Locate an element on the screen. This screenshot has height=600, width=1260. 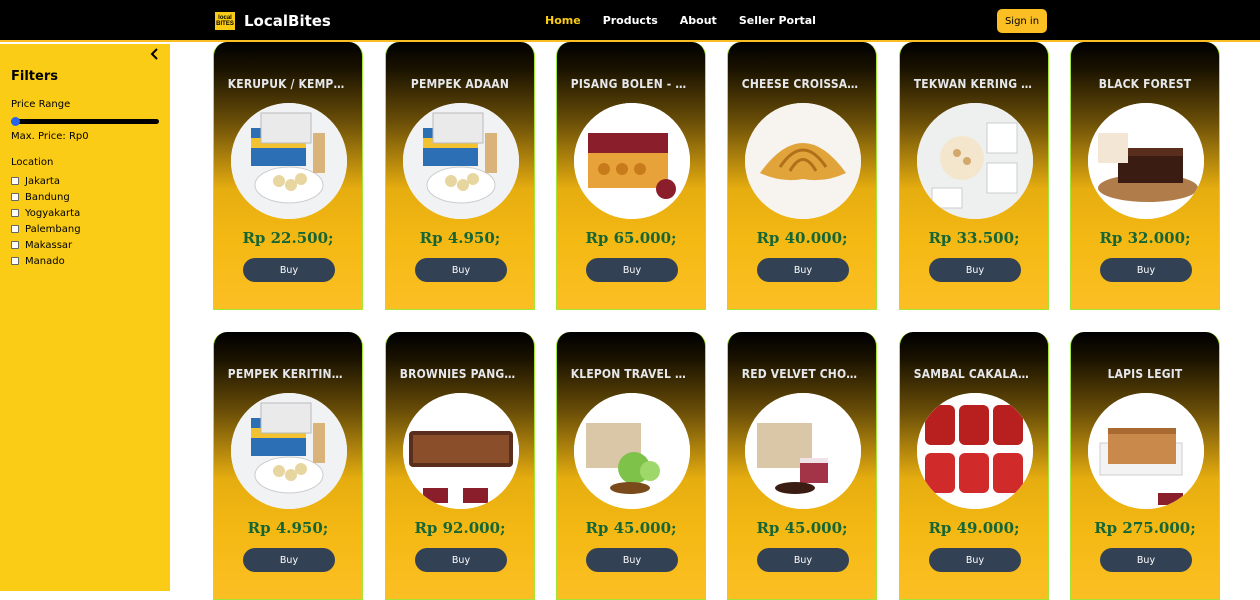
location-item: Palembang is located at coordinates (46, 229).